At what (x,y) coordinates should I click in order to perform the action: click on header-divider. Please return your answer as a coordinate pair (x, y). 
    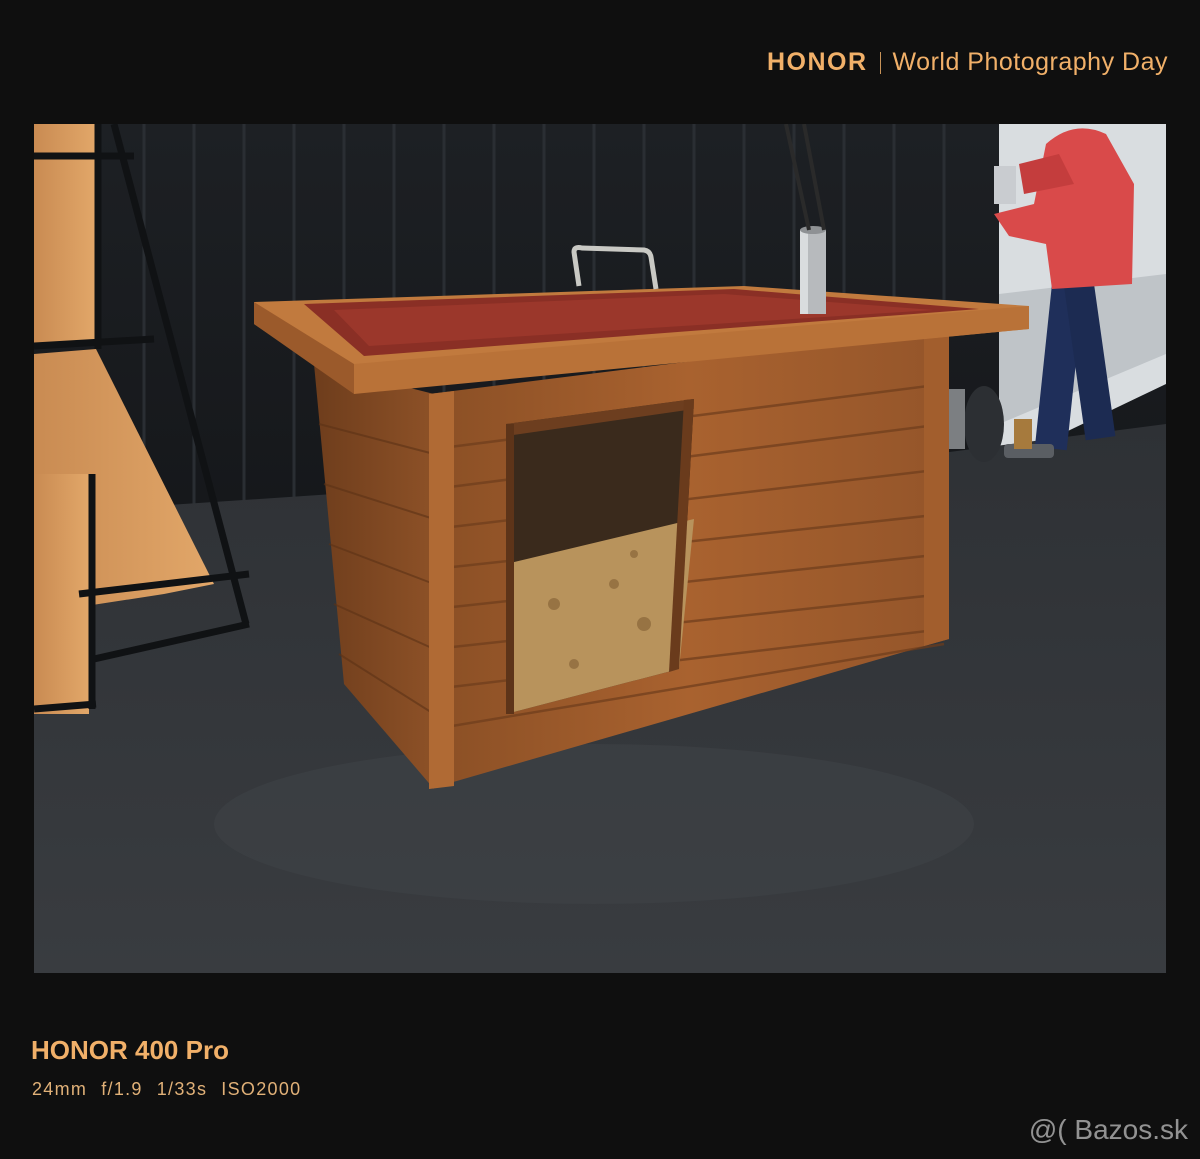
    Looking at the image, I should click on (880, 62).